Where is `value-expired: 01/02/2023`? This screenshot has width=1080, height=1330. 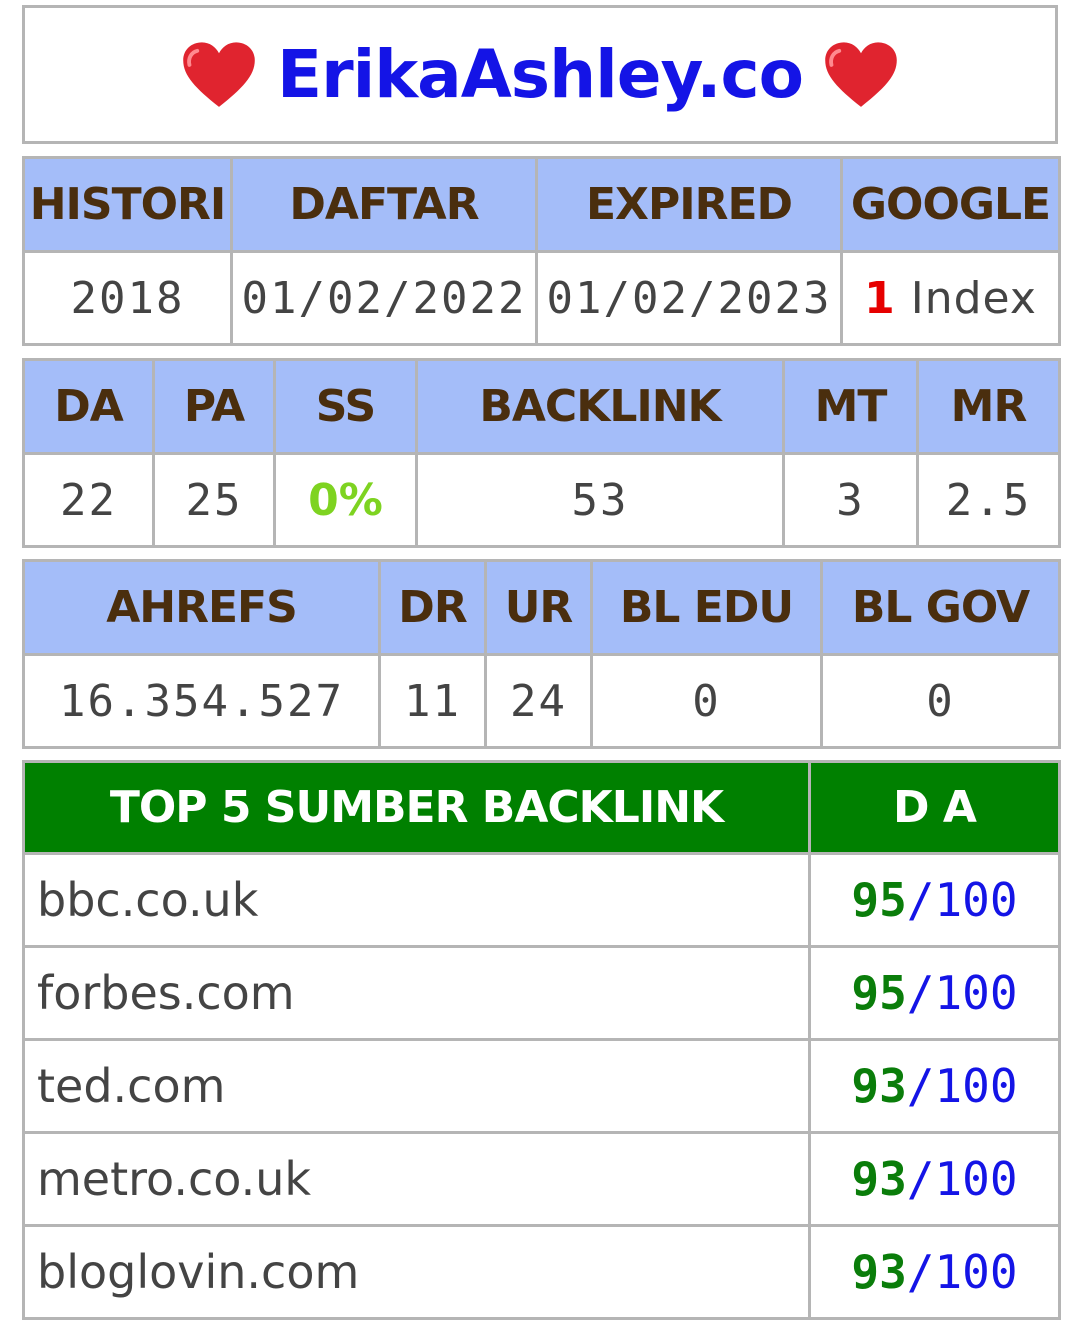 value-expired: 01/02/2023 is located at coordinates (689, 298).